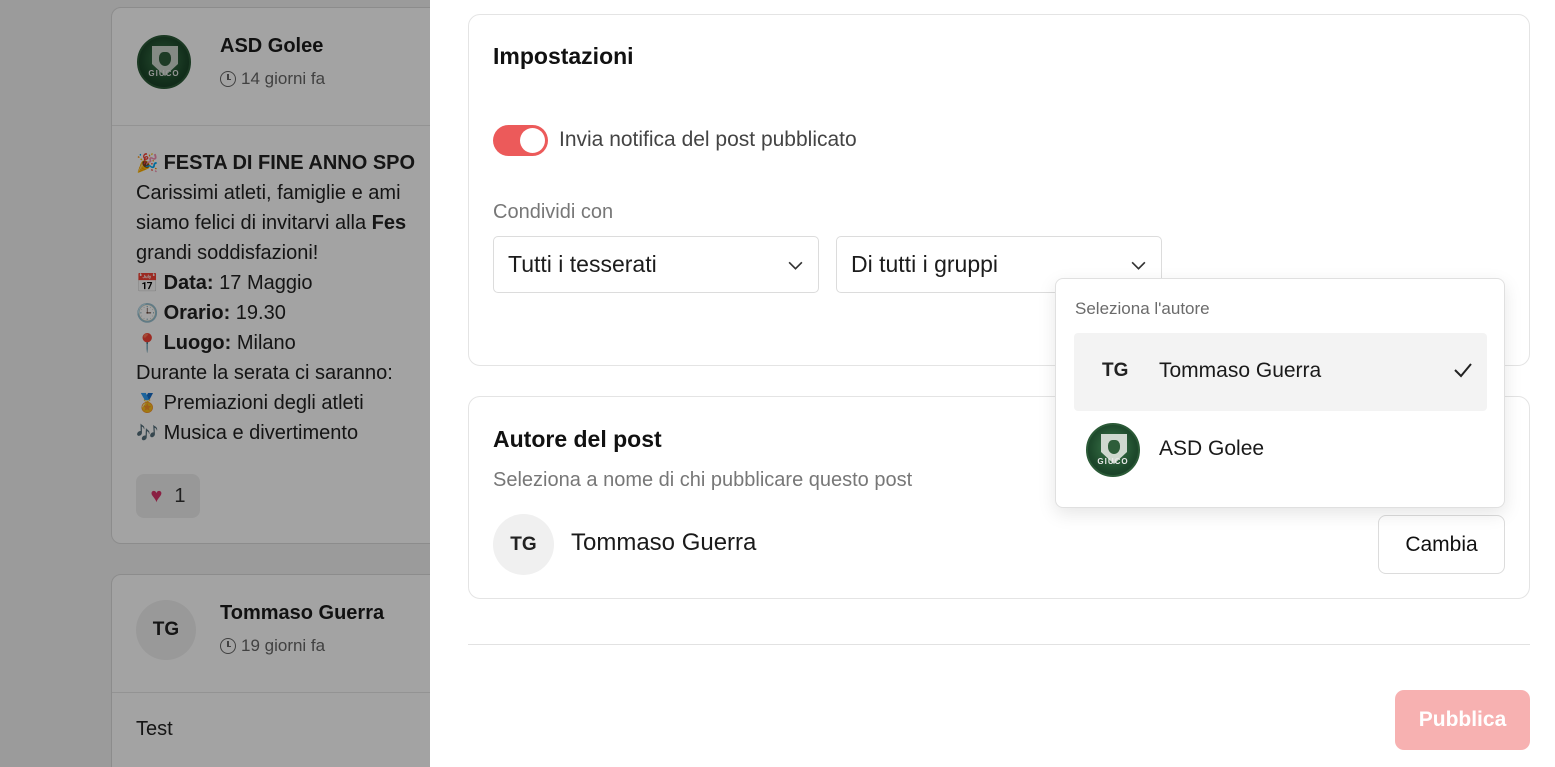 The width and height of the screenshot is (1555, 767). What do you see at coordinates (1115, 370) in the screenshot?
I see `avatar-initials: TG` at bounding box center [1115, 370].